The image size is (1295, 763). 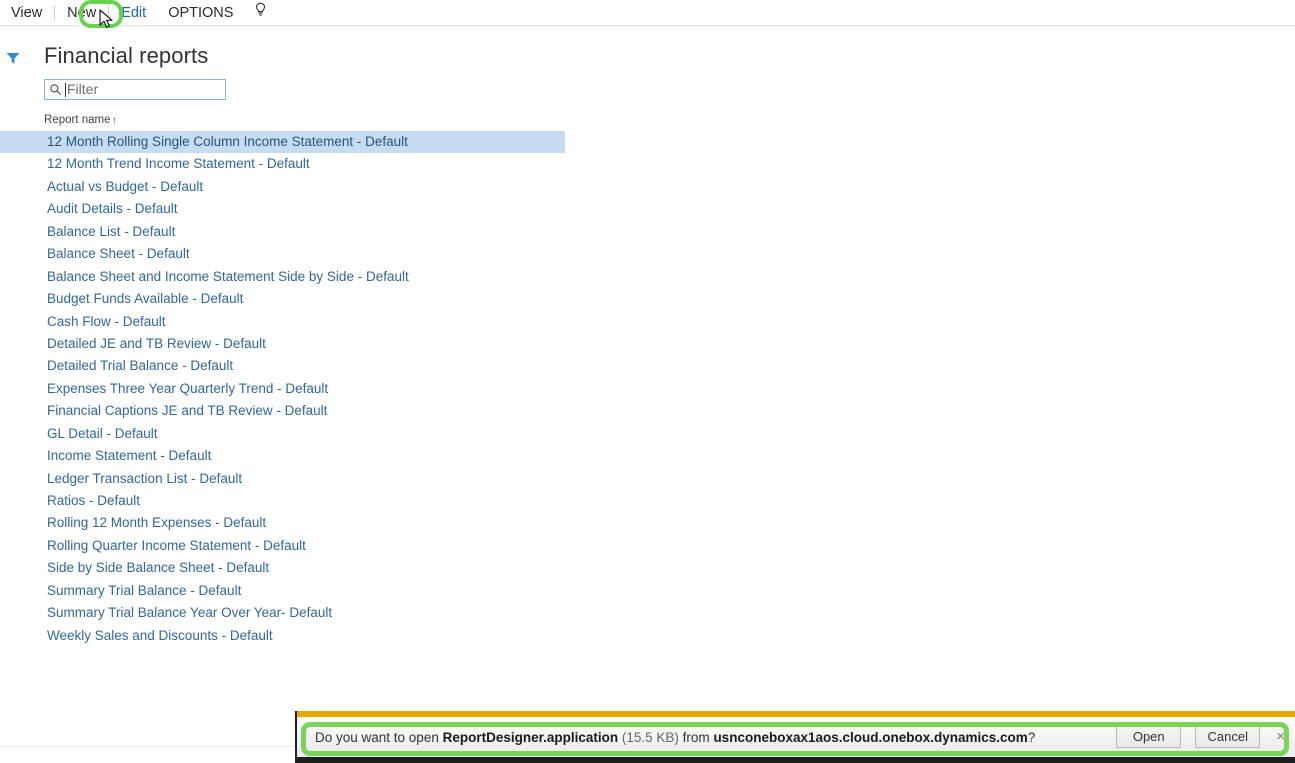 I want to click on menu-item-options: OPTIONS, so click(x=200, y=13).